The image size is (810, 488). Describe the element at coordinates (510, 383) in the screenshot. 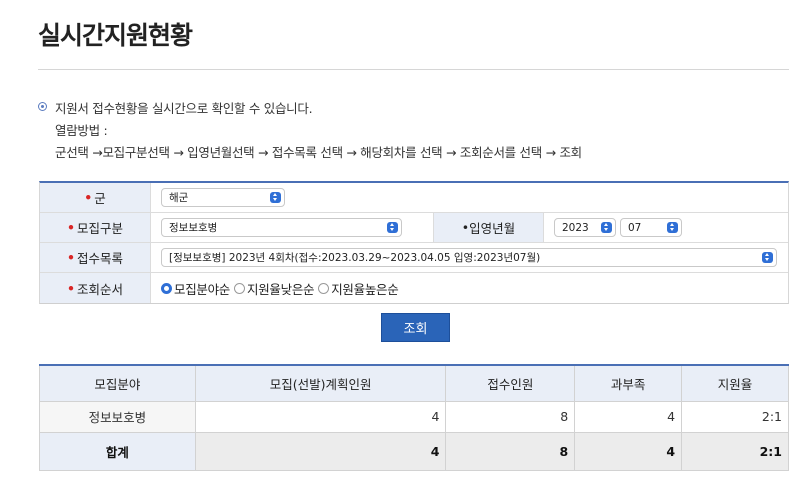

I see `col-header-applicants: 접수인원` at that location.